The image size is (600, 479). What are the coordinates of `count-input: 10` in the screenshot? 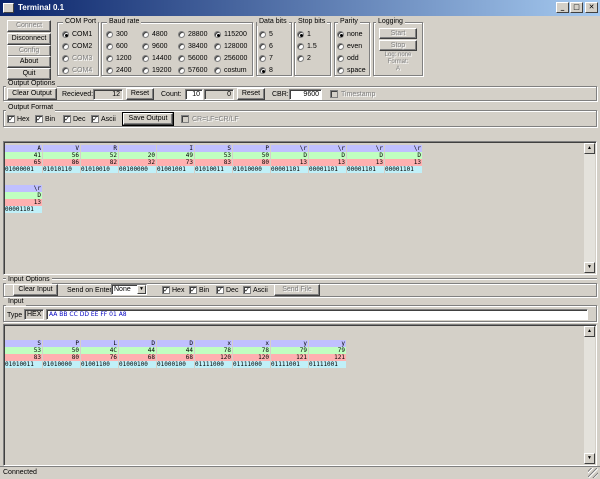 It's located at (194, 94).